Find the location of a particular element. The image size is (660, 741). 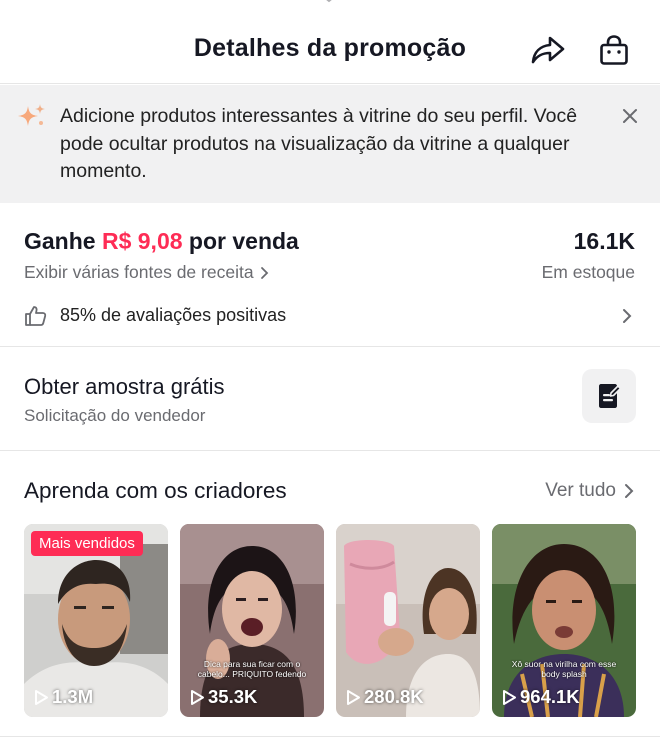

share-icon is located at coordinates (548, 50).